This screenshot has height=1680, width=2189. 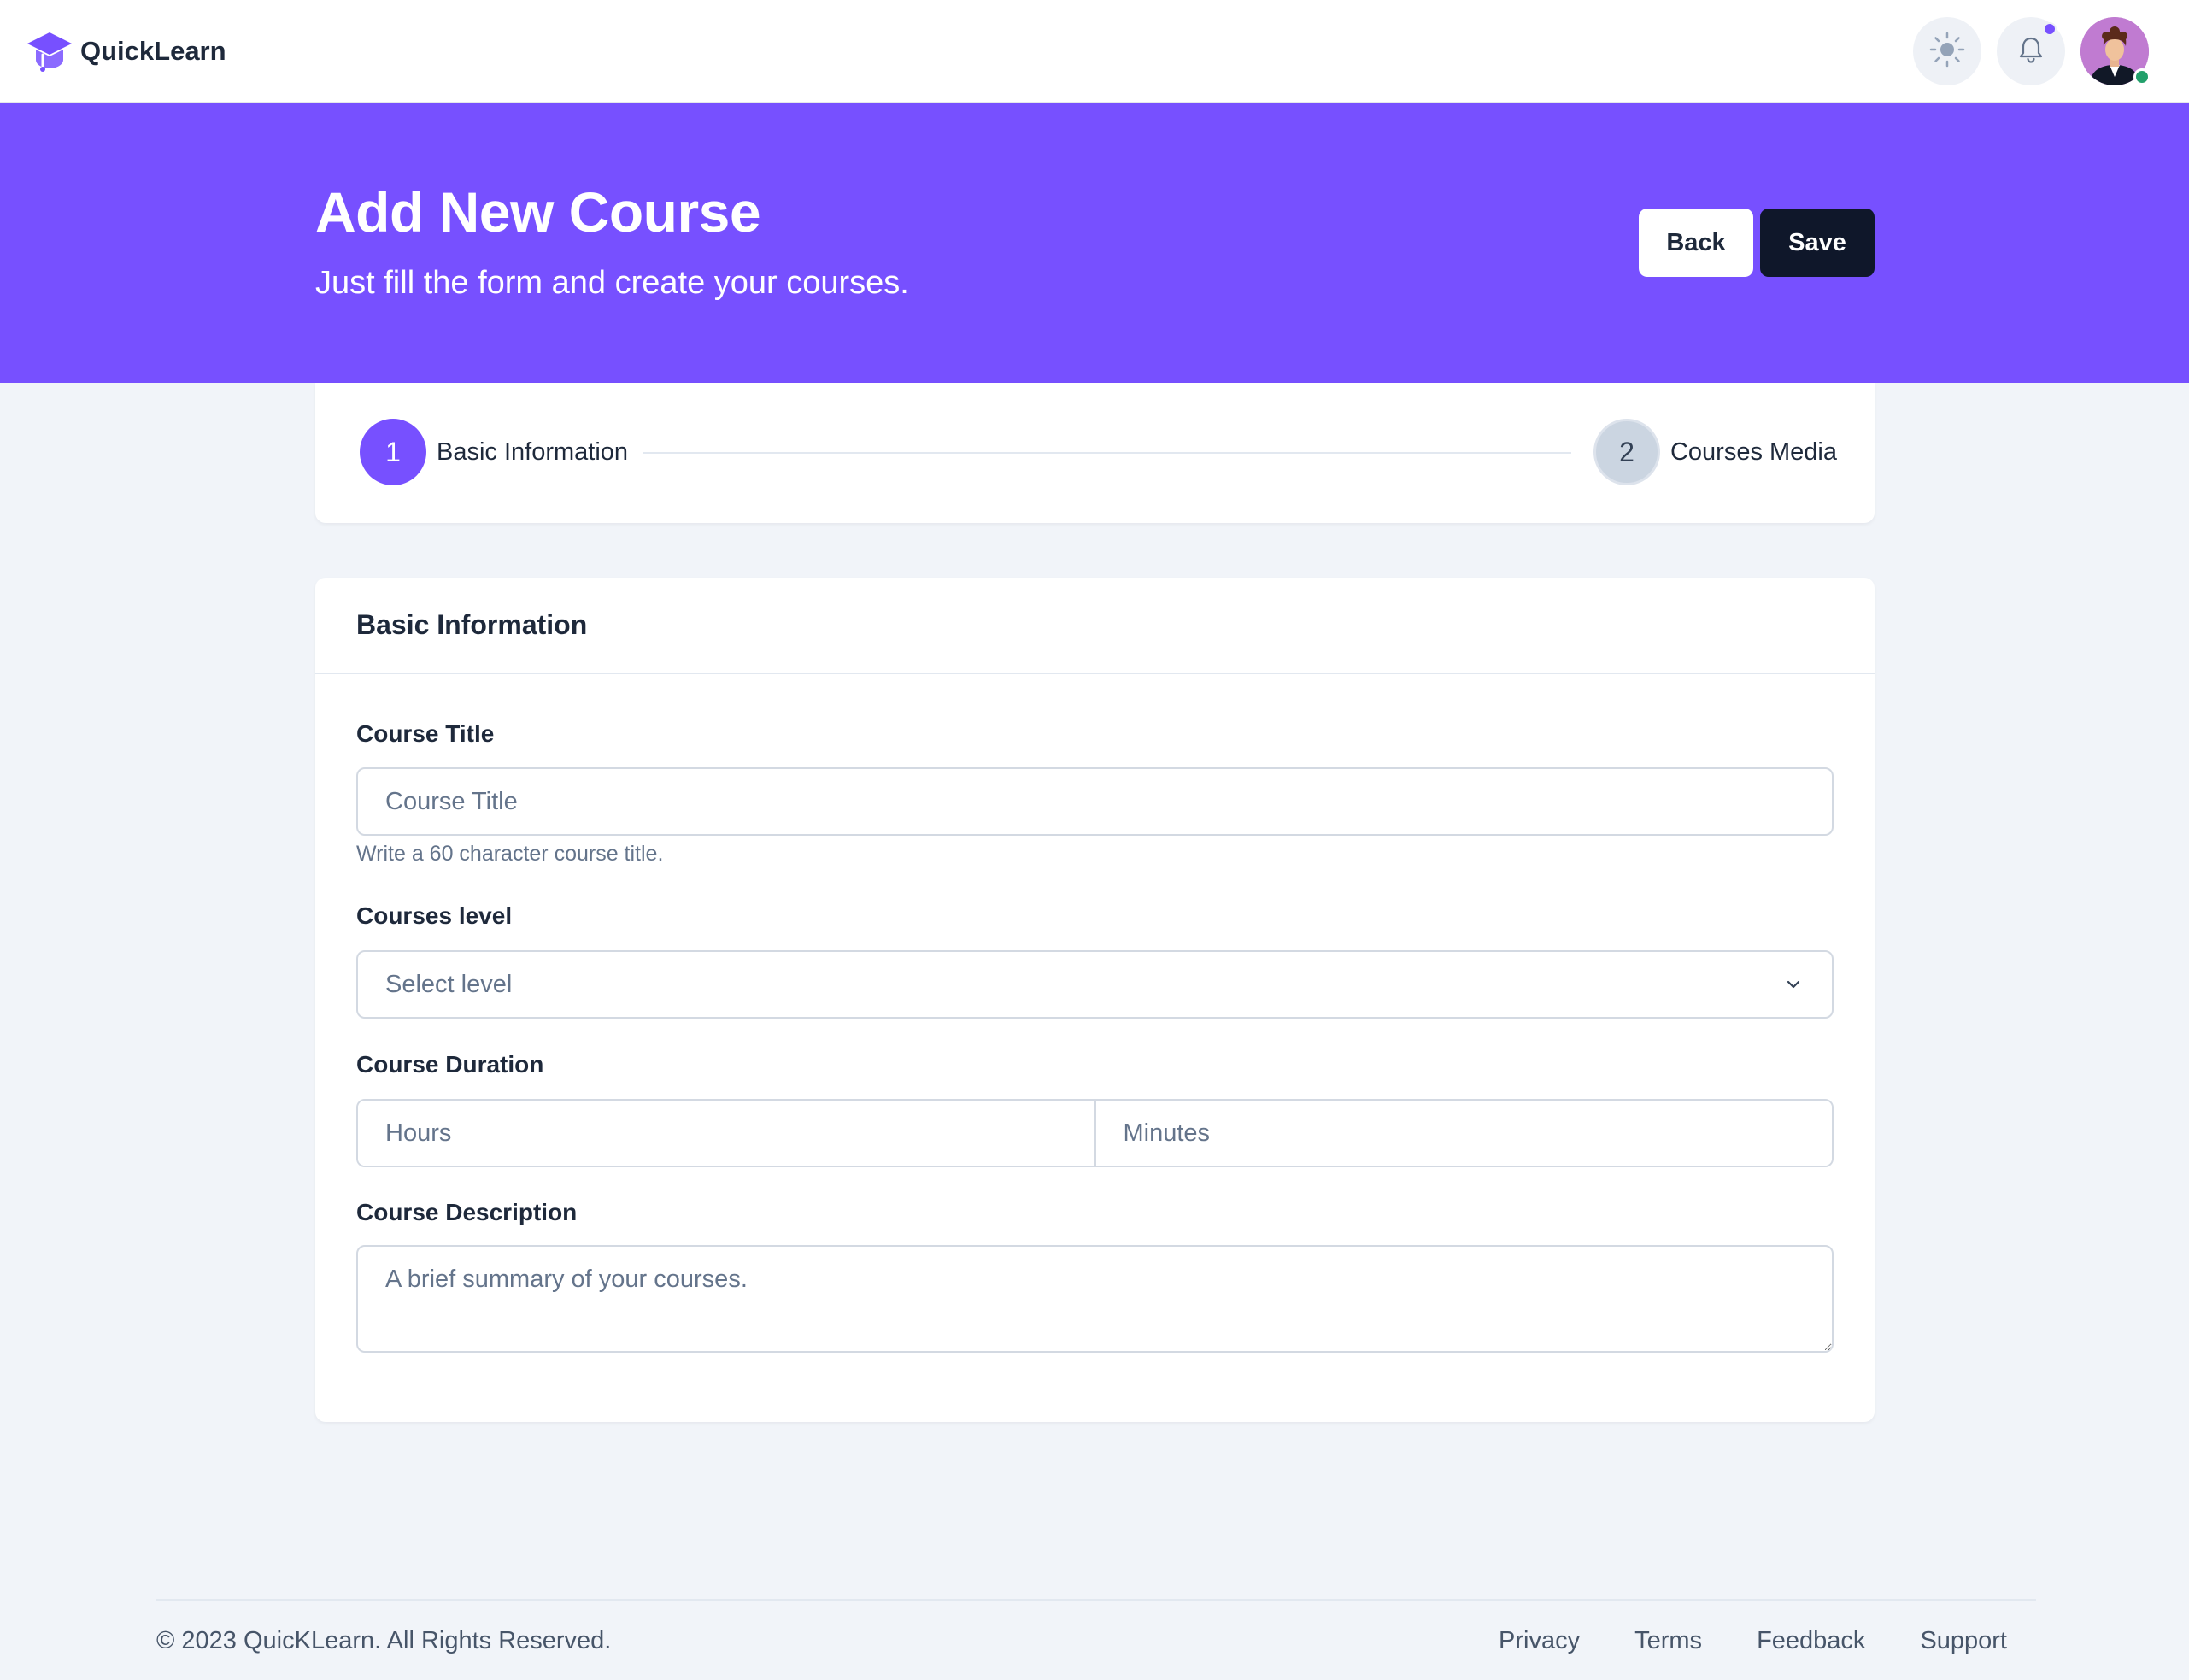 I want to click on step-courses-media: 2 Courses Media, so click(x=1715, y=452).